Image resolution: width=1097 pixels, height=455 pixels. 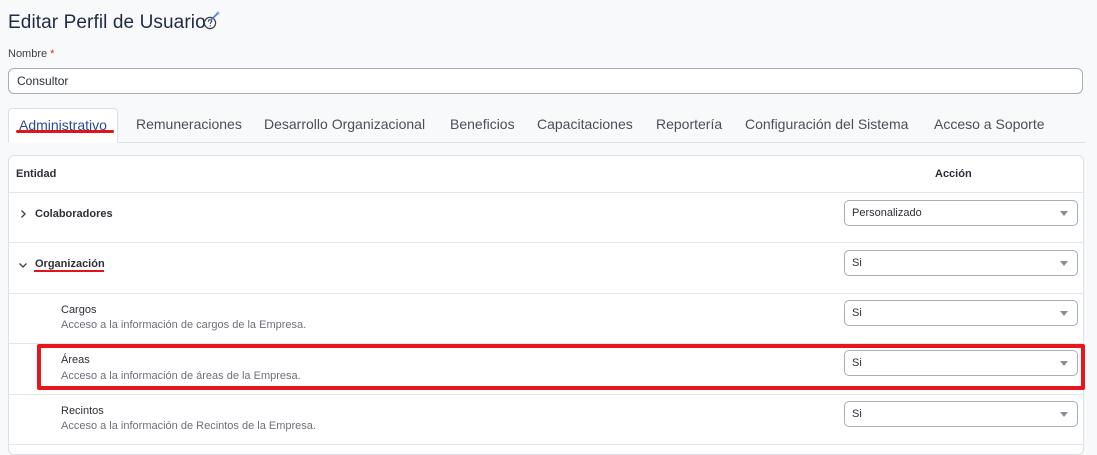 What do you see at coordinates (215, 16) in the screenshot?
I see `magic-wand-icon` at bounding box center [215, 16].